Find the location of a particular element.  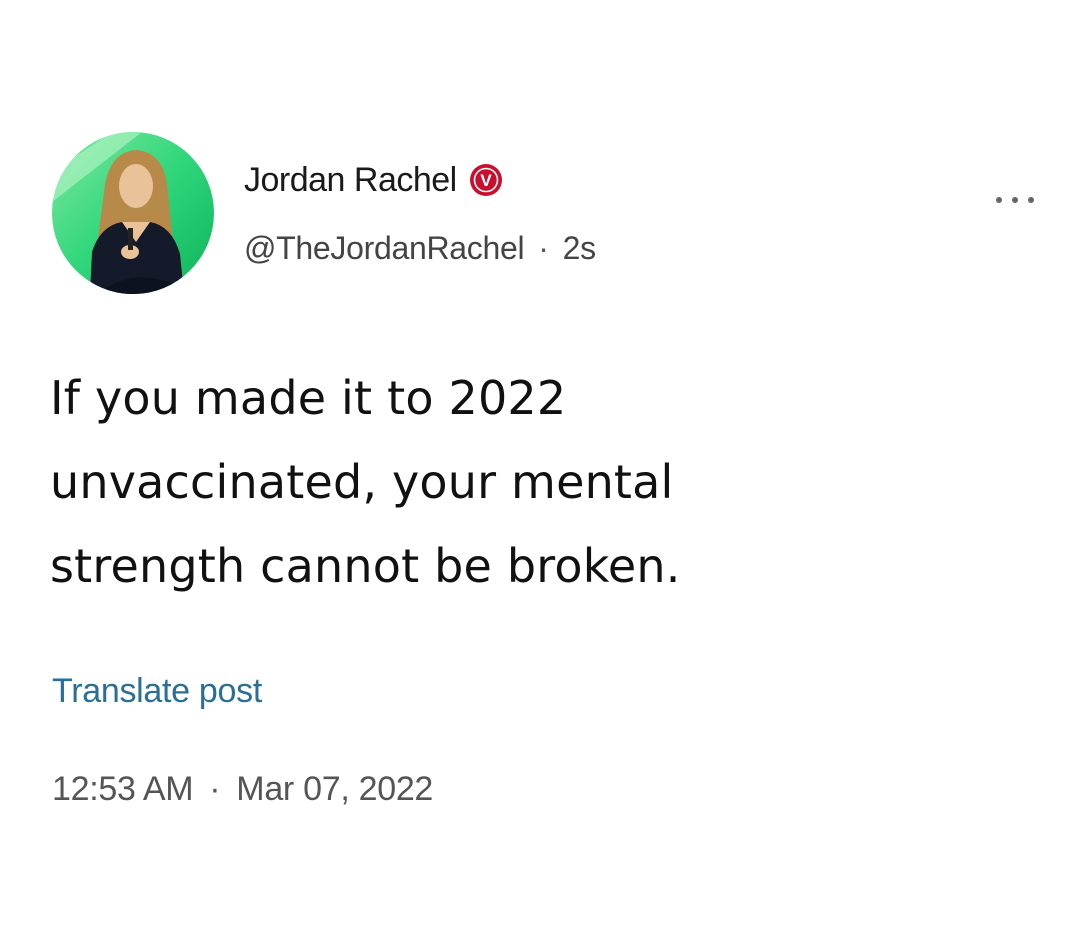

author-avatar is located at coordinates (133, 213).